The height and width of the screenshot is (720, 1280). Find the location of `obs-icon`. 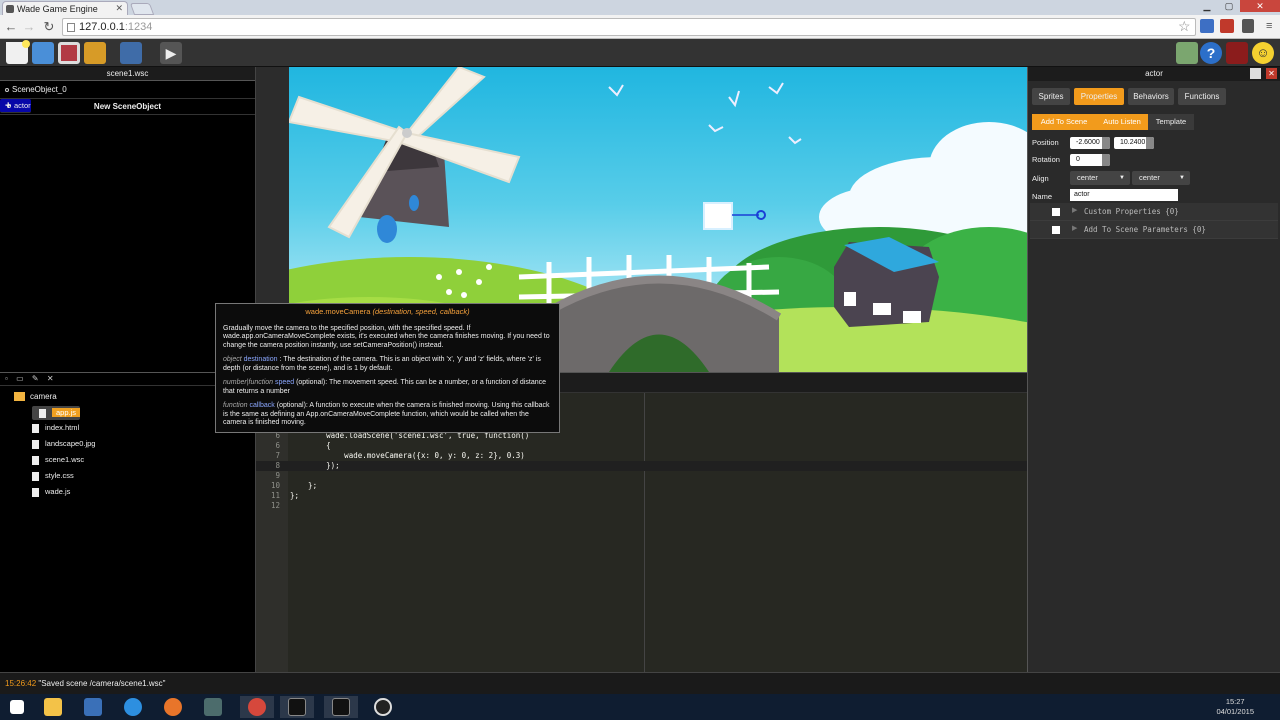

obs-icon is located at coordinates (383, 707).